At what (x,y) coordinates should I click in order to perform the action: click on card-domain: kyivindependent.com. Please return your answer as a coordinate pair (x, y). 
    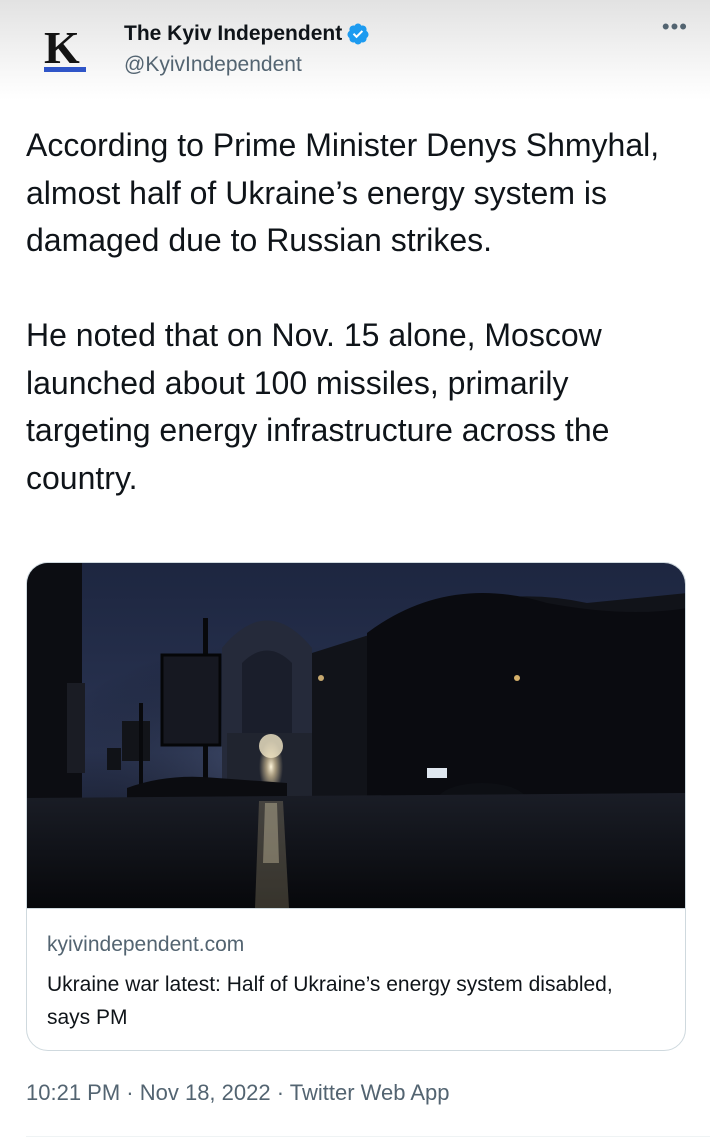
    Looking at the image, I should click on (145, 945).